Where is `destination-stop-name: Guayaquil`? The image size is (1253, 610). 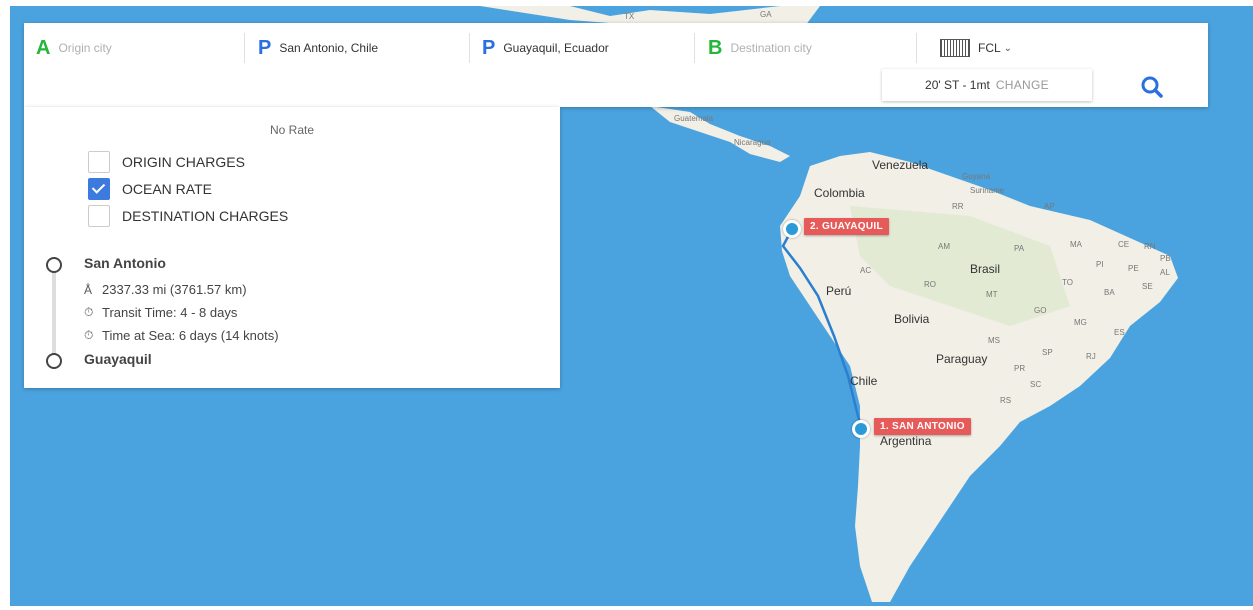 destination-stop-name: Guayaquil is located at coordinates (118, 359).